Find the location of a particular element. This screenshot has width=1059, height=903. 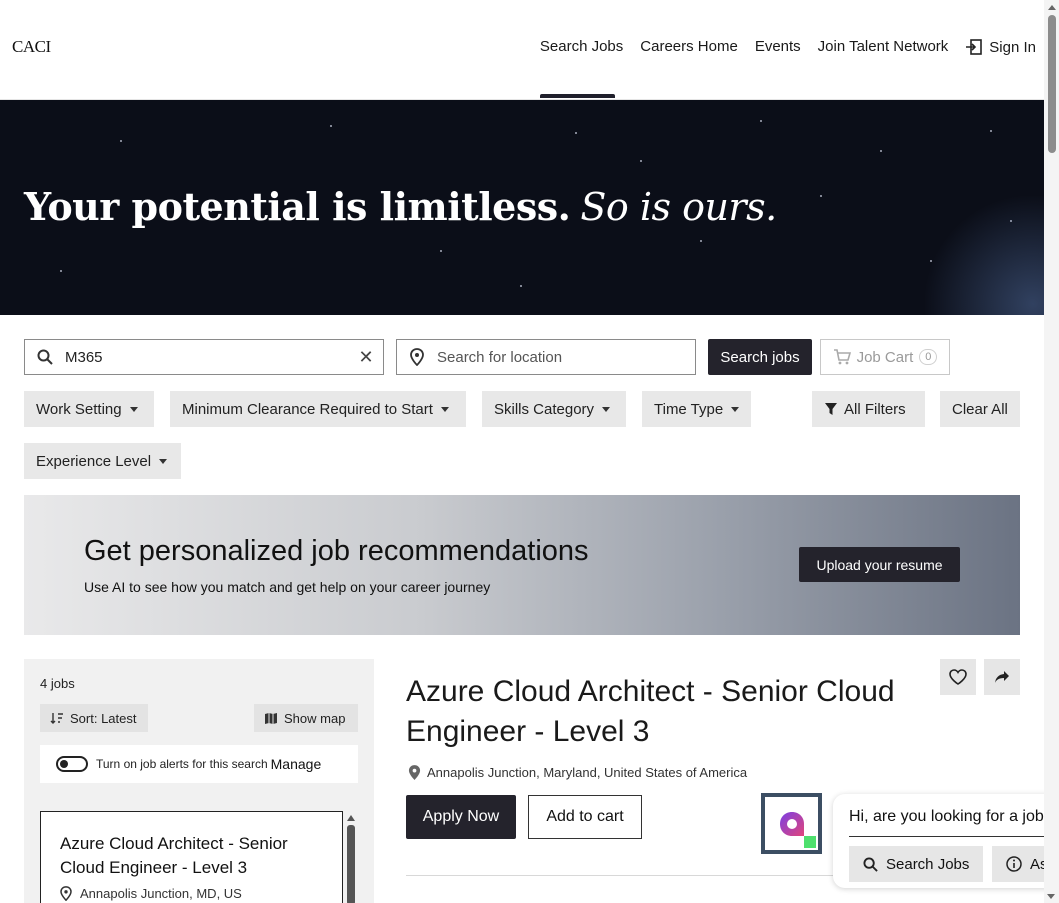

sort-button: Sort: Latest is located at coordinates (94, 718).